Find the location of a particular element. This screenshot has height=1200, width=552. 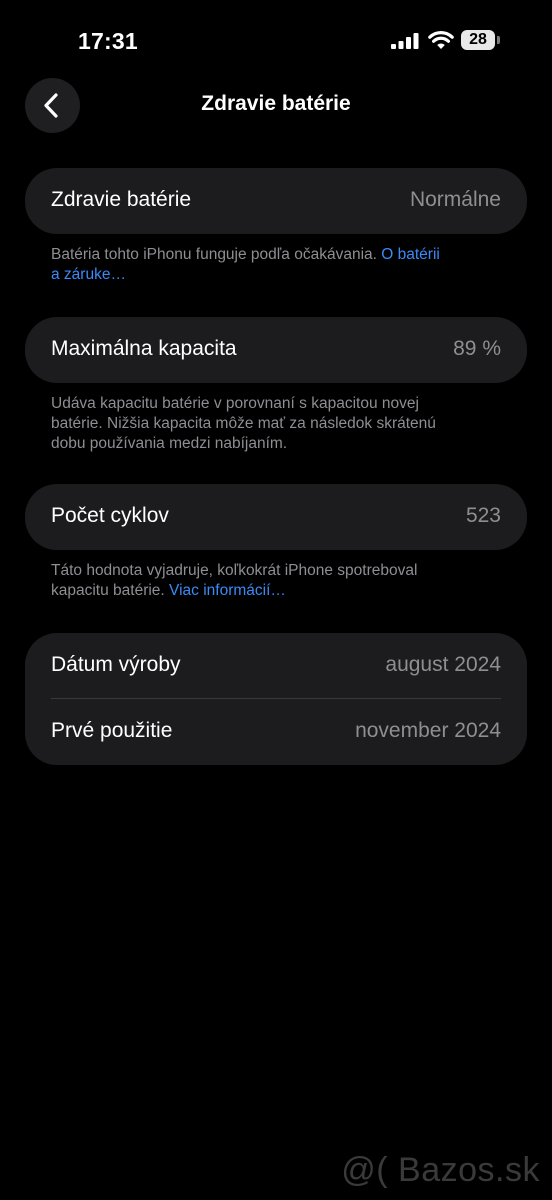

battery-health-row: Zdravie batérie Normálne is located at coordinates (276, 201).